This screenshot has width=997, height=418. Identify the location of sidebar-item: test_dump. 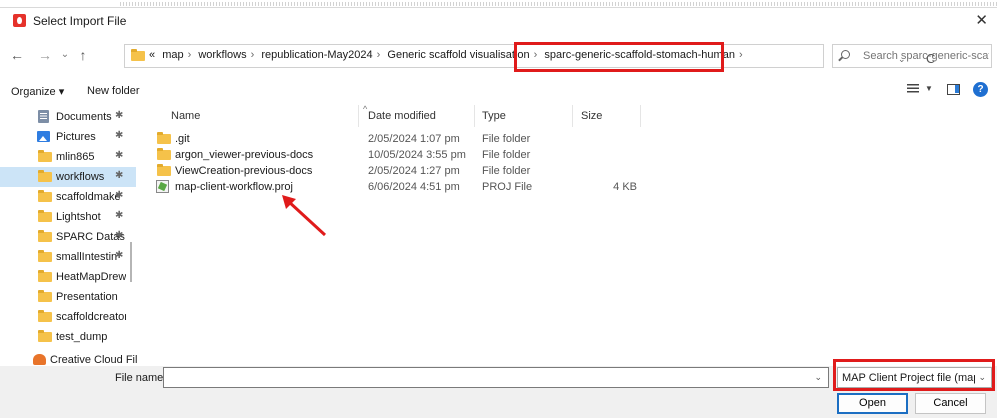
(68, 337).